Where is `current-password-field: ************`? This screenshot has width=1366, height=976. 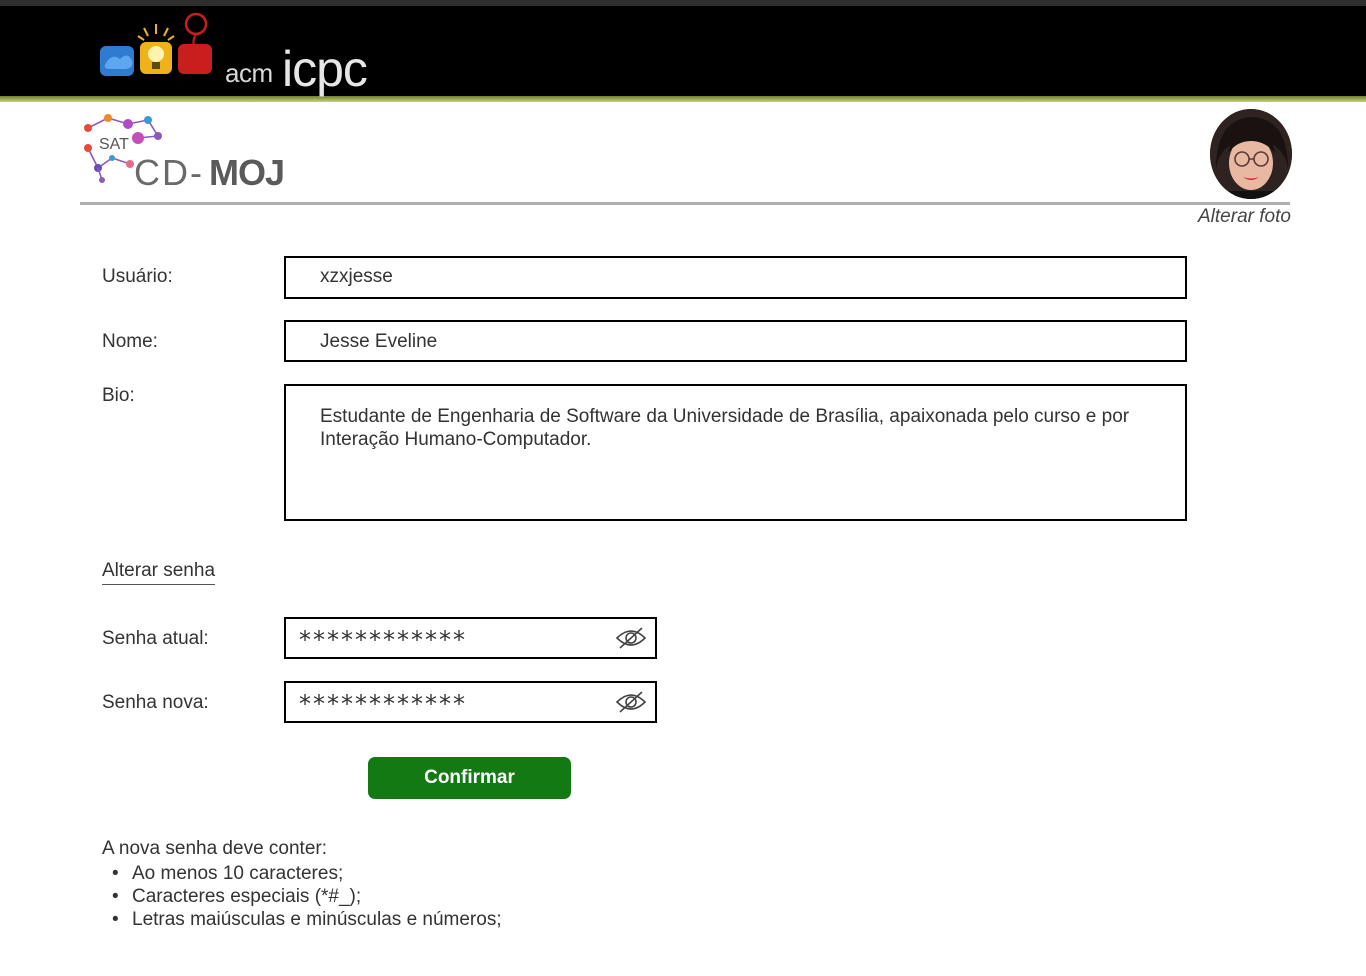
current-password-field: ************ is located at coordinates (470, 638).